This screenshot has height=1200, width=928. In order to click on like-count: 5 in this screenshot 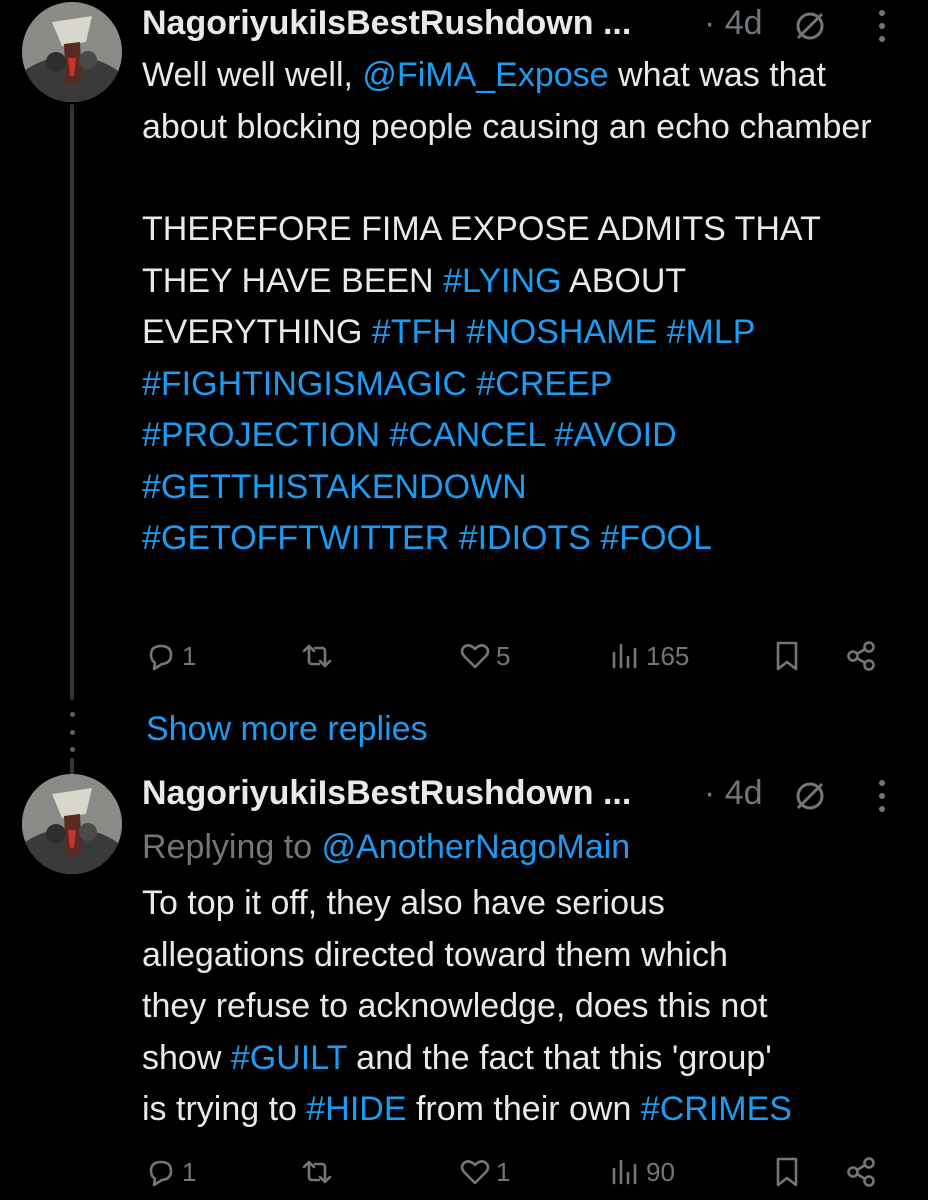, I will do `click(503, 655)`.